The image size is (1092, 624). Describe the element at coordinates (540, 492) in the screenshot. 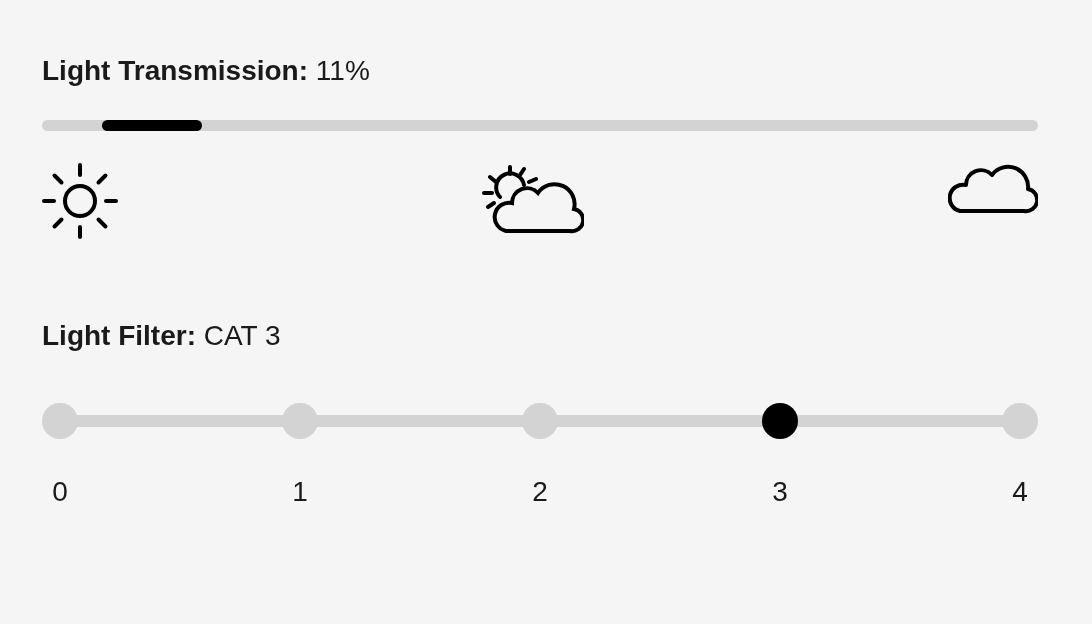

I see `step-number: 2` at that location.